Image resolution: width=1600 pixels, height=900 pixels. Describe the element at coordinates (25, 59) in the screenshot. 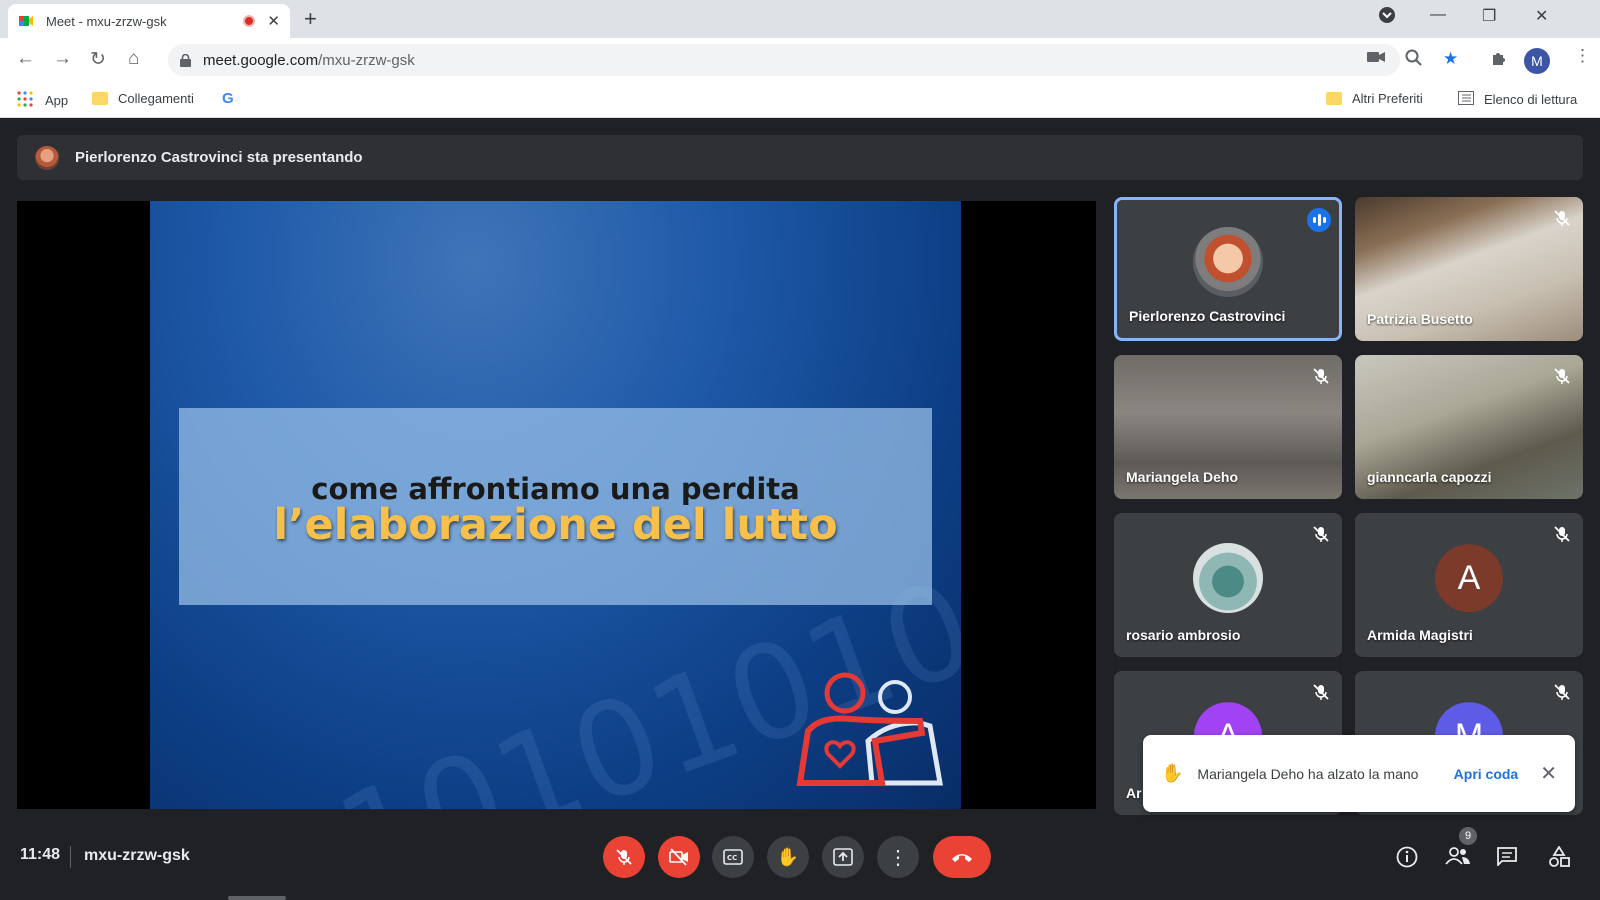

I see `back-icon: ←` at that location.